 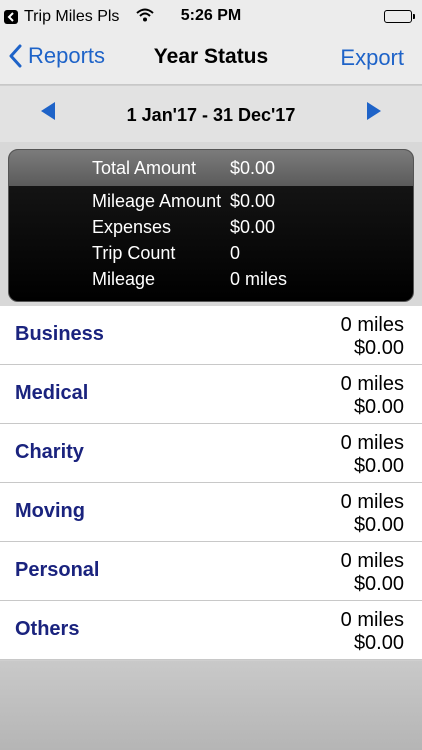 I want to click on triangle-right-icon, so click(x=374, y=111).